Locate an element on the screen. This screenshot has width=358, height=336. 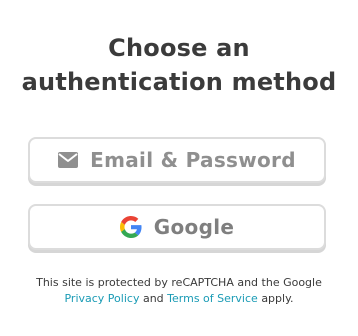
google-signin-button-label: Google is located at coordinates (194, 227).